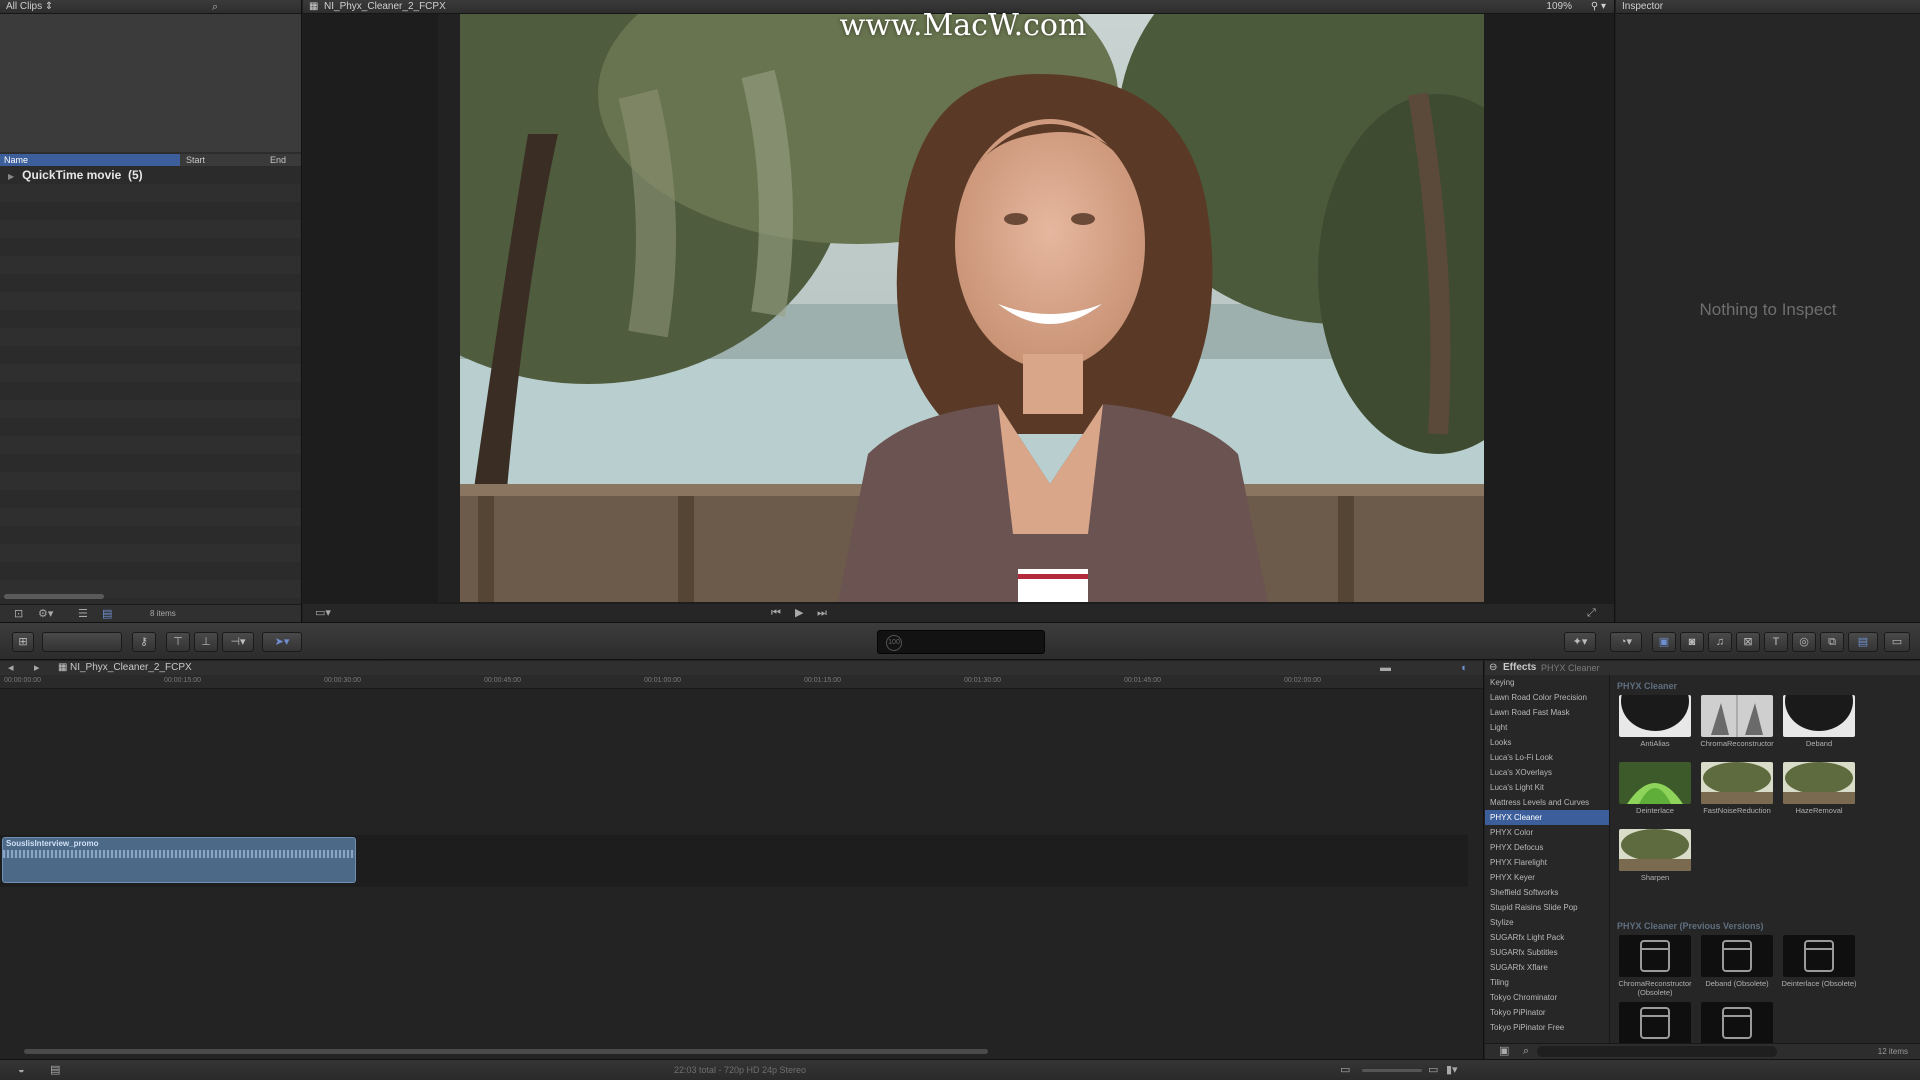  Describe the element at coordinates (506, 1051) in the screenshot. I see `timeline-scrollbar` at that location.